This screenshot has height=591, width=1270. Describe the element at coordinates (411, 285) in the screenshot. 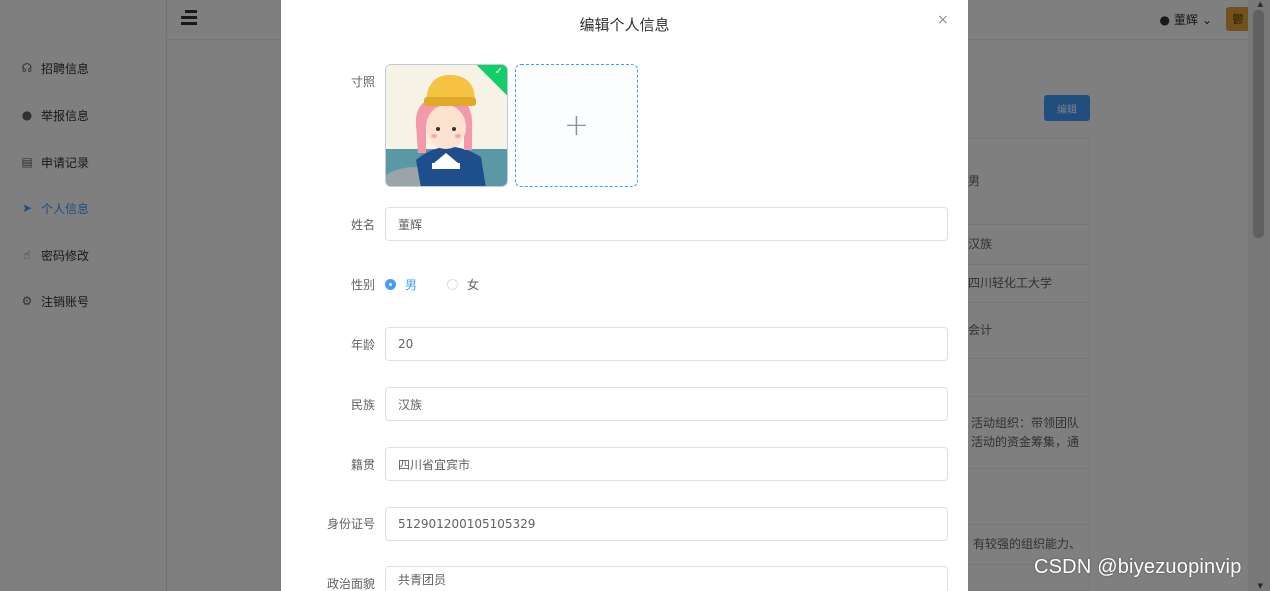

I see `radio-label: 男` at that location.